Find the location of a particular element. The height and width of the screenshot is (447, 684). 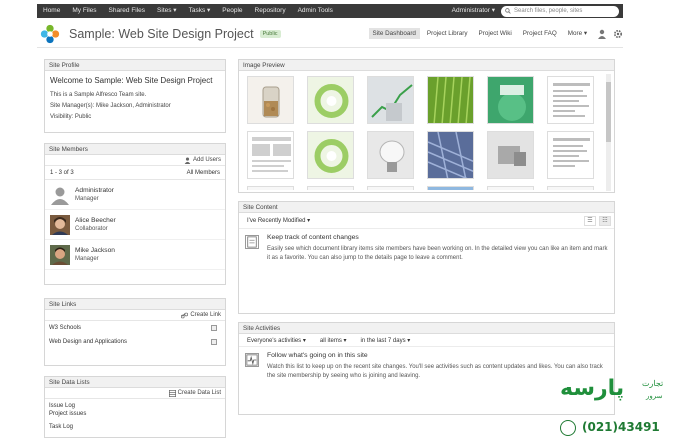

activities-range-filter: in the last 7 days ▾ is located at coordinates (386, 340).